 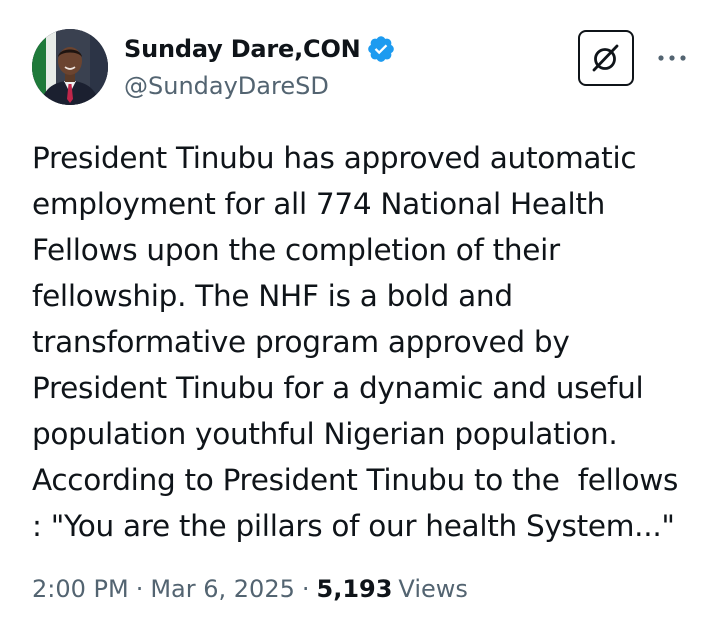 I want to click on tweet-meta: 2:00 PM · Mar 6, 2025 · 5,193 Views, so click(x=250, y=589).